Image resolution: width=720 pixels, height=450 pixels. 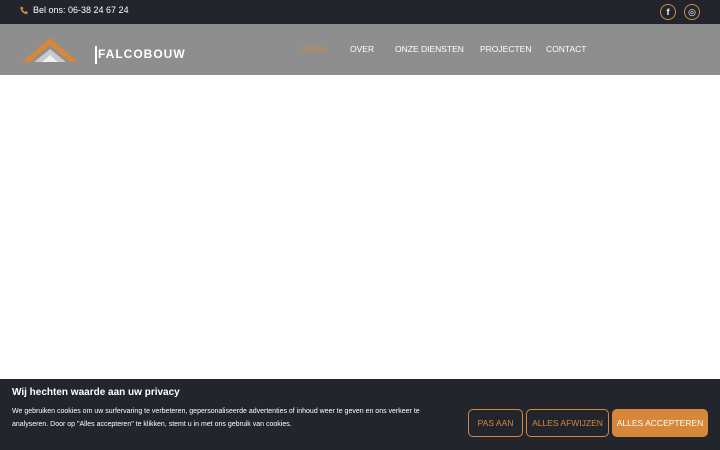 I want to click on logo: FALCOBOUW, so click(x=102, y=50).